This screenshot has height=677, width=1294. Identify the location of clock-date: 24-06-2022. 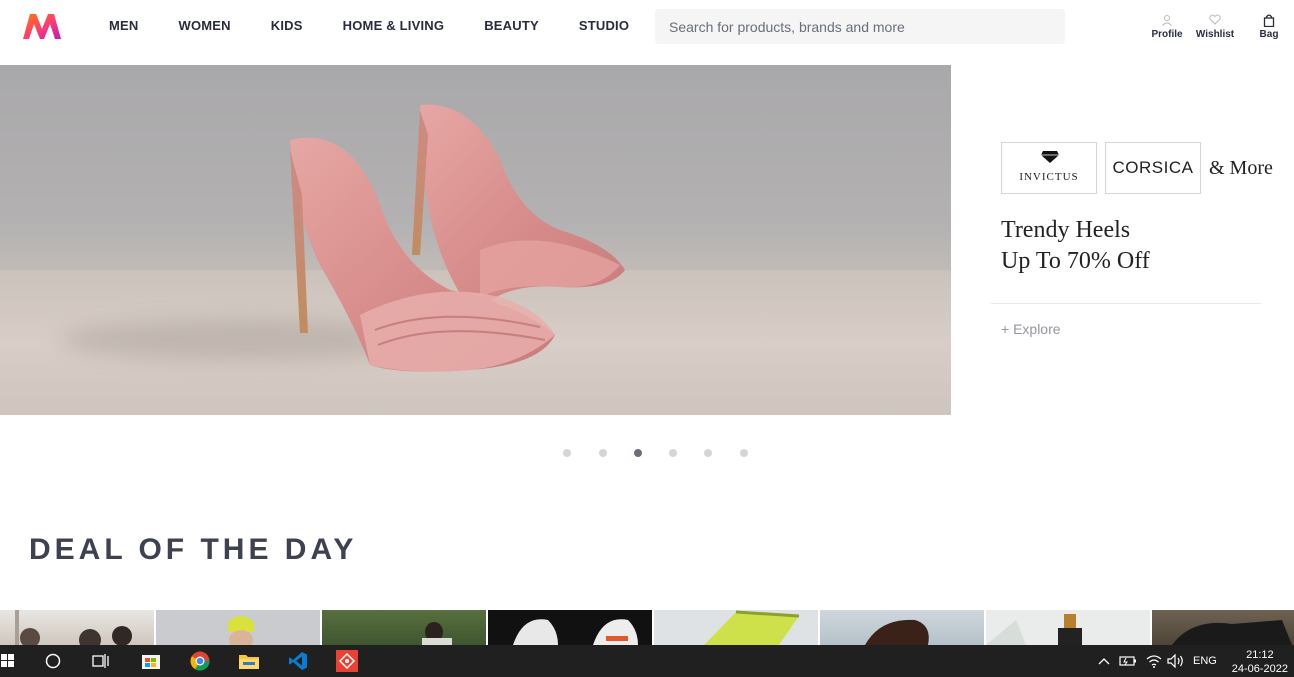
(1259, 669).